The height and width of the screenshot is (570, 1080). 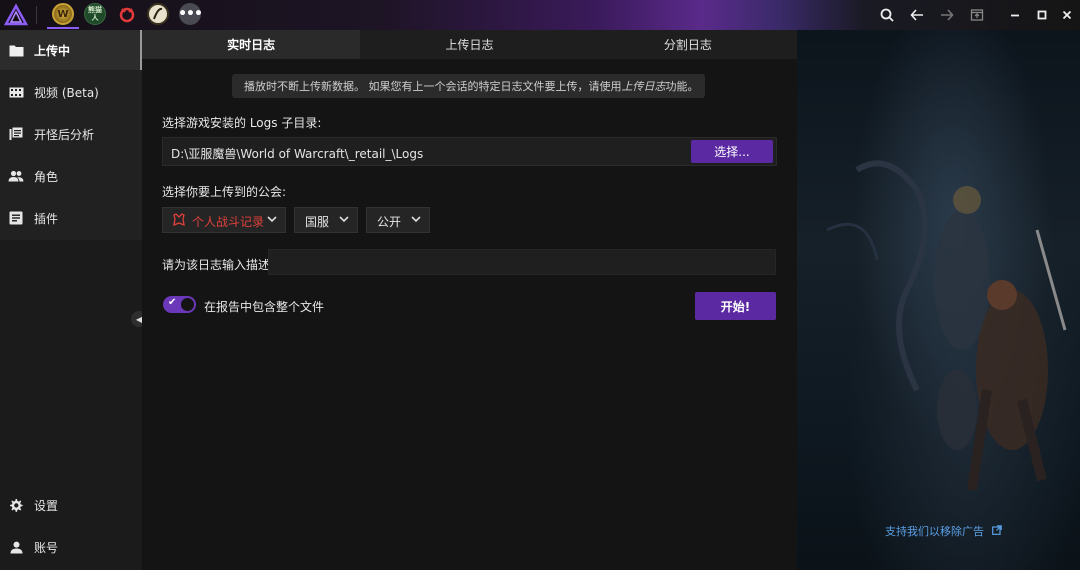 I want to click on sidebar-item-label: 视频 (Beta), so click(x=66, y=92).